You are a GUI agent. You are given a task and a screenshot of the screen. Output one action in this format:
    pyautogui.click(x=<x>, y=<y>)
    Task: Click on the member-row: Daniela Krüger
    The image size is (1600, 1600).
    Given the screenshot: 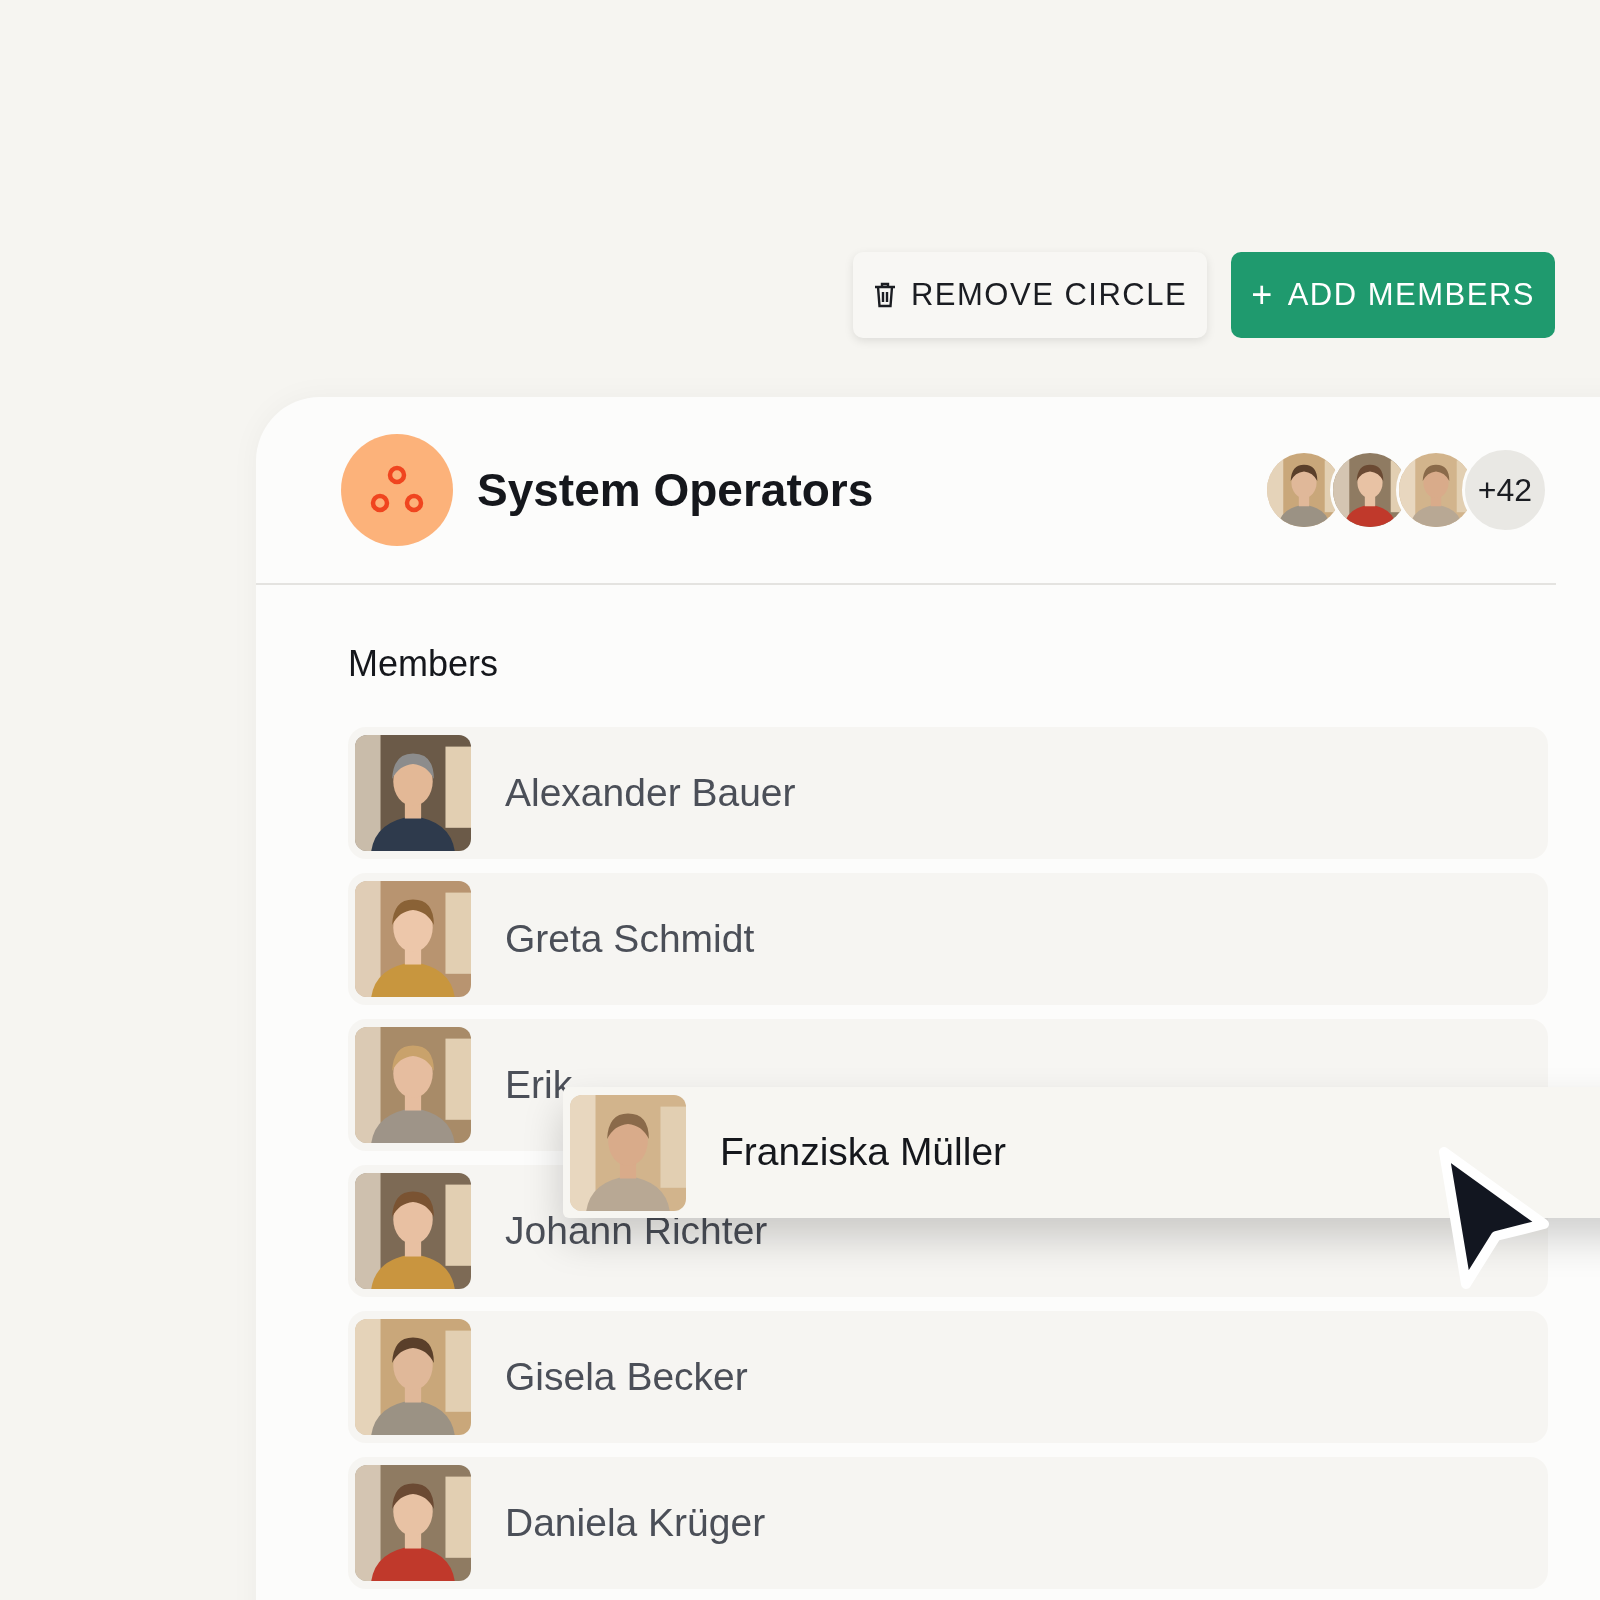 What is the action you would take?
    pyautogui.click(x=948, y=1523)
    